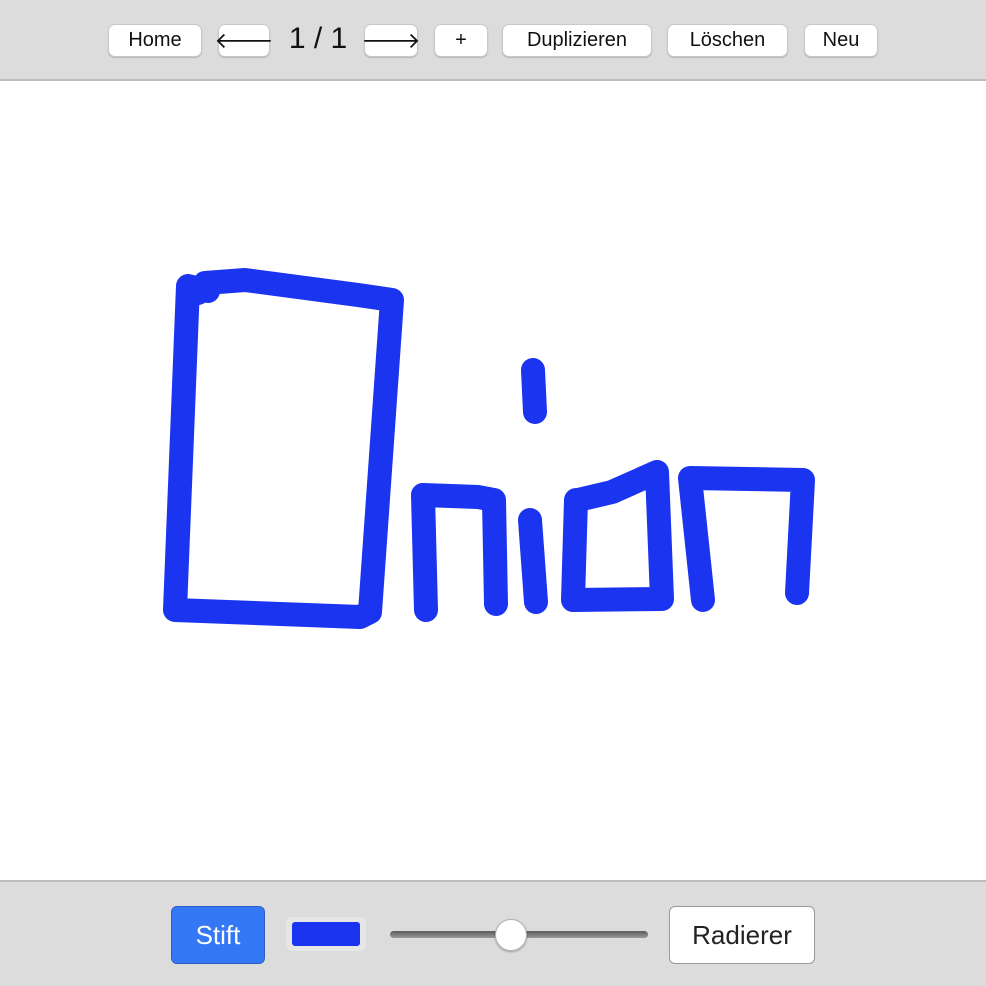 This screenshot has height=986, width=986. I want to click on toolbar: Home 🡐 1 / 1 🡒 + Duplizieren Löschen Neu, so click(493, 40).